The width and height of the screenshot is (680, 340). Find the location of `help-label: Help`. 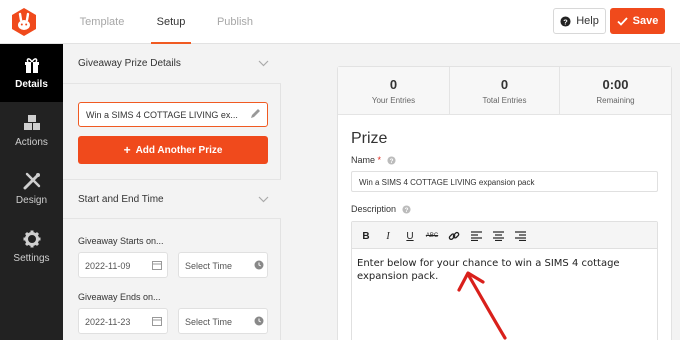

help-label: Help is located at coordinates (587, 21).